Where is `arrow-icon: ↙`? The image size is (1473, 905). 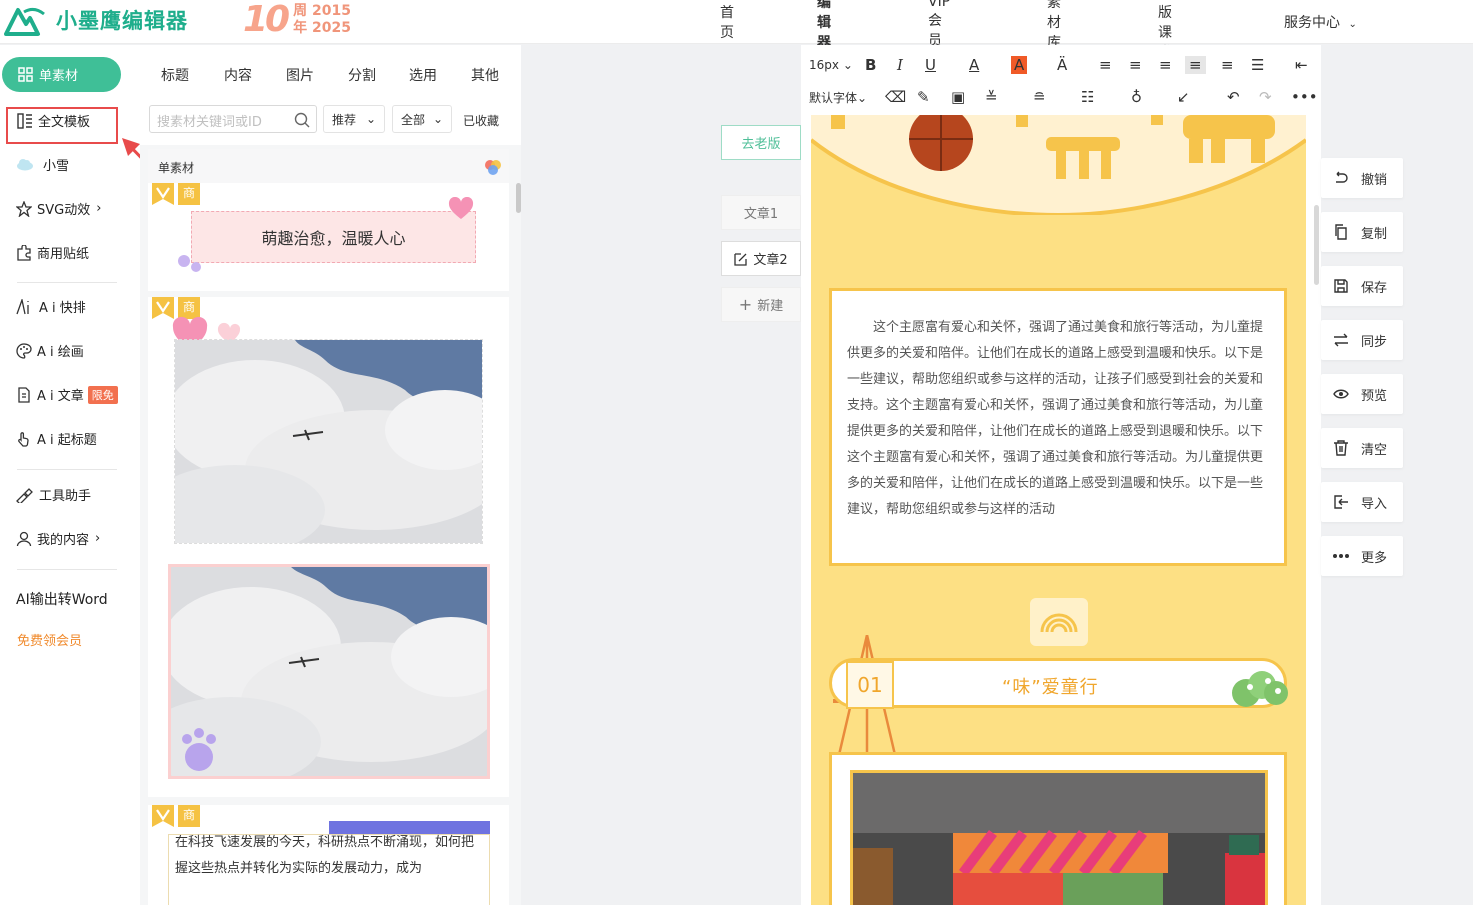 arrow-icon: ↙ is located at coordinates (1183, 97).